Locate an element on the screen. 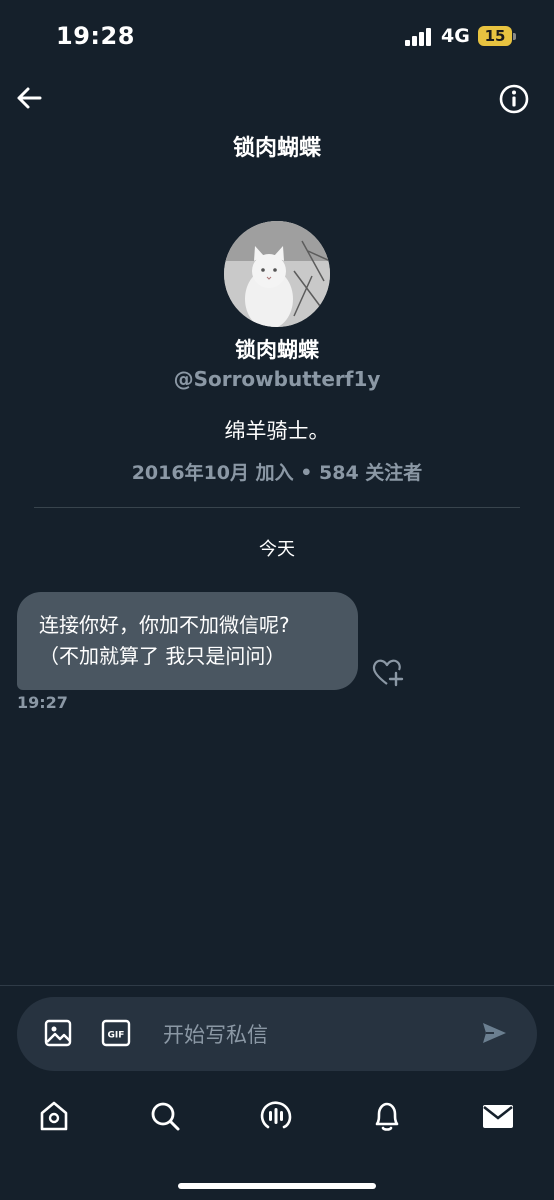  profile-name: 锁肉蝴蝶 is located at coordinates (277, 349).